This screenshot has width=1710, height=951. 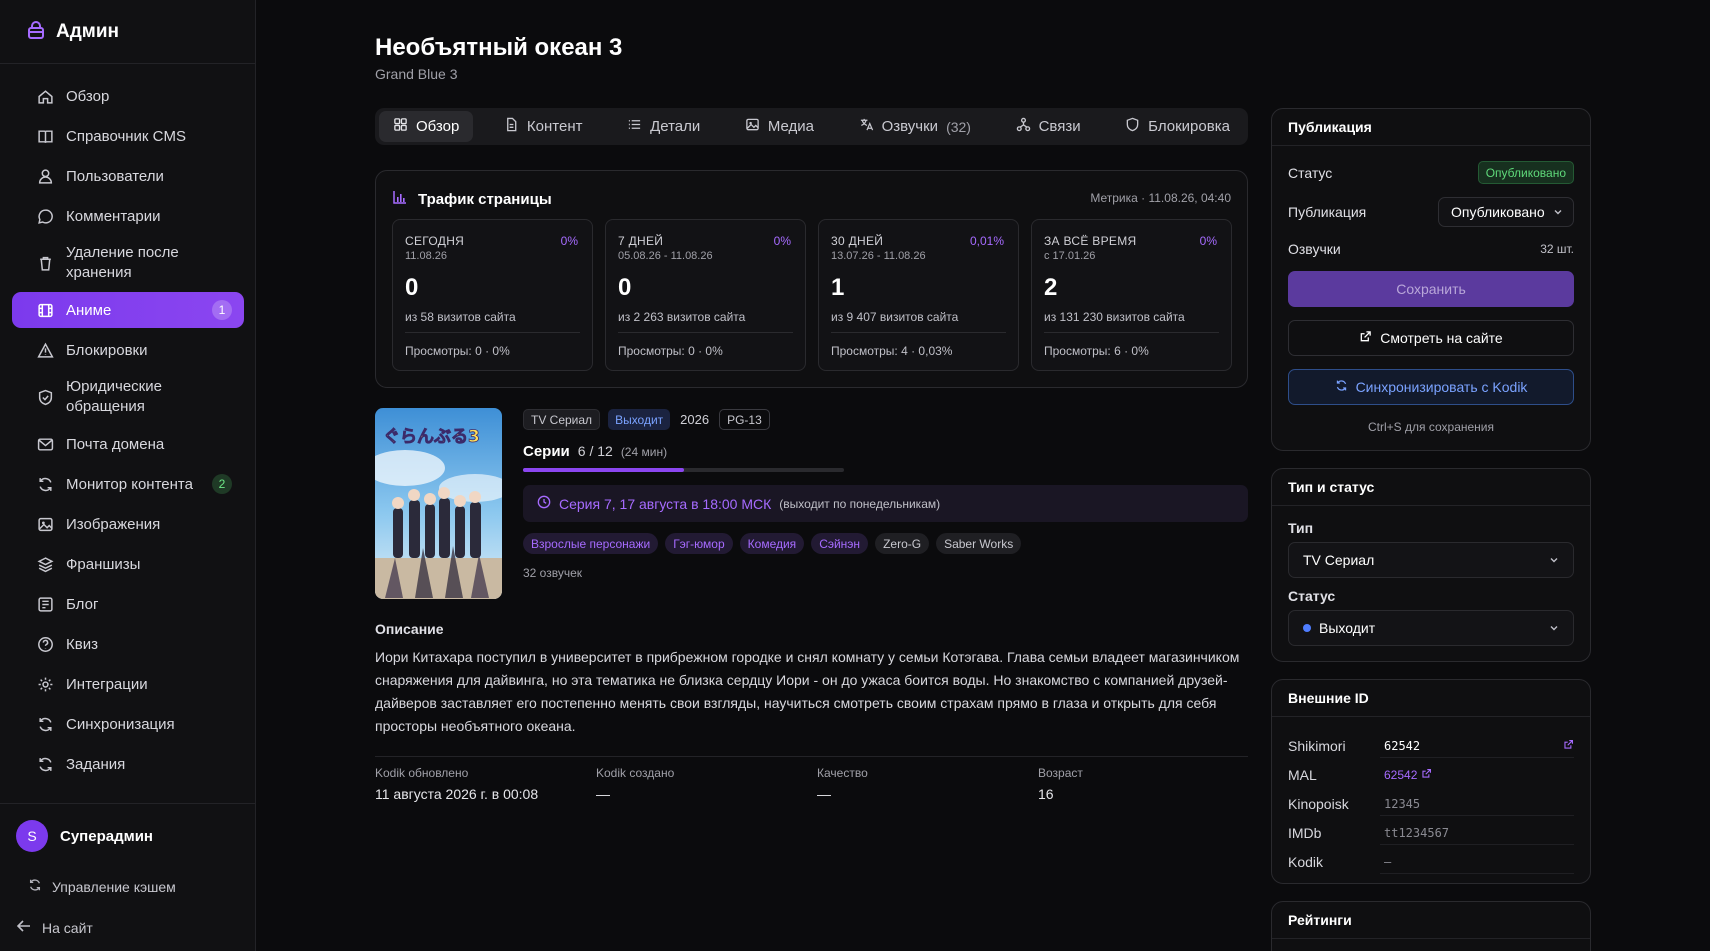 I want to click on card-views: Просмотры: 0 · 0%, so click(x=670, y=351).